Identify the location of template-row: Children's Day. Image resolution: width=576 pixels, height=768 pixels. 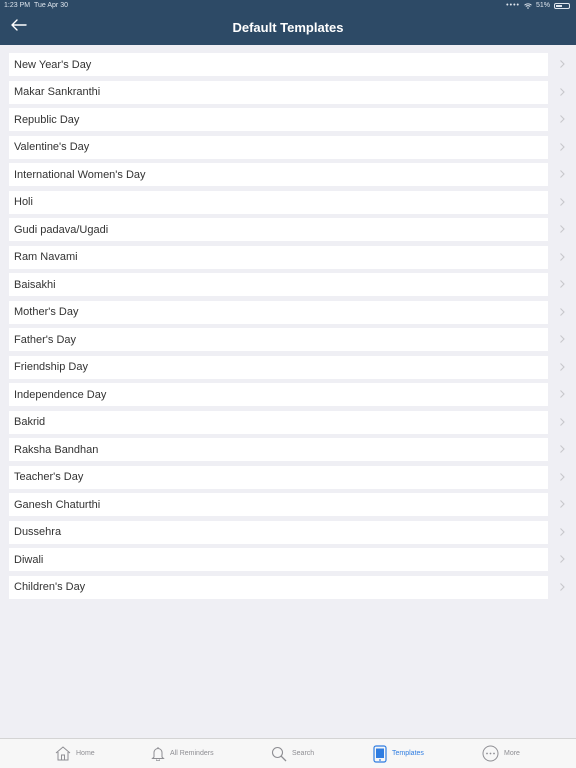
(288, 587).